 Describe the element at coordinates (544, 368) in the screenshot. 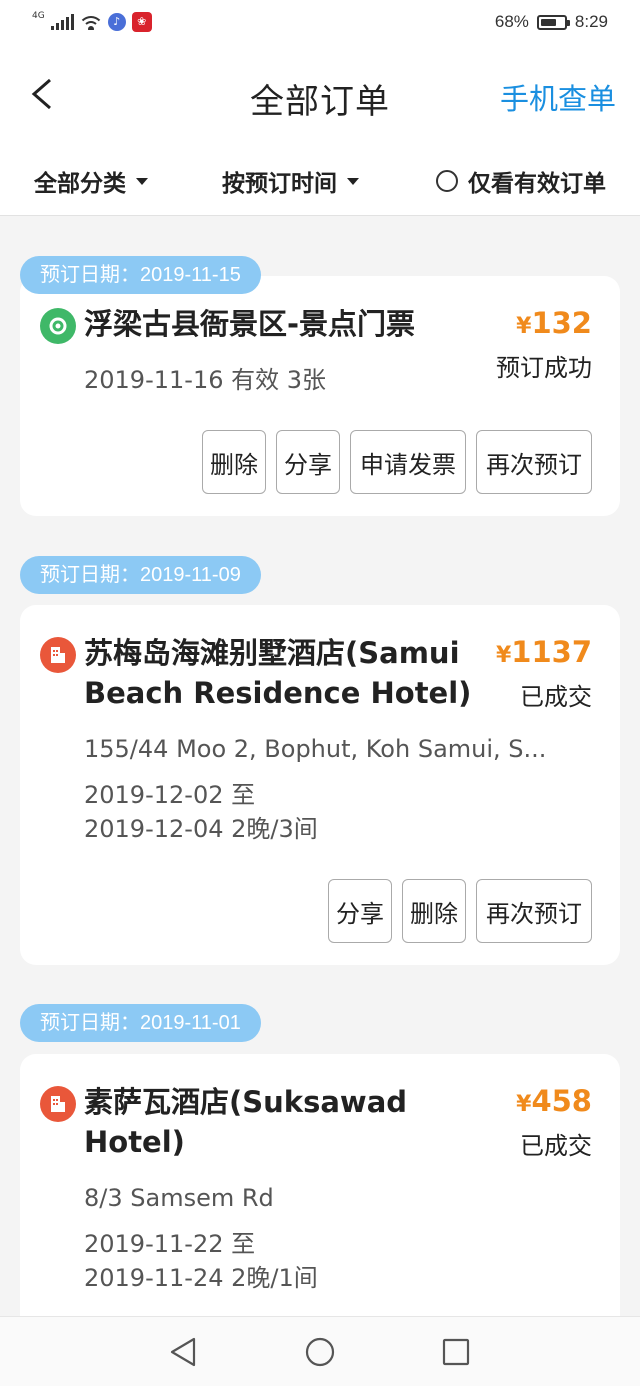

I see `order-status: 预订成功` at that location.